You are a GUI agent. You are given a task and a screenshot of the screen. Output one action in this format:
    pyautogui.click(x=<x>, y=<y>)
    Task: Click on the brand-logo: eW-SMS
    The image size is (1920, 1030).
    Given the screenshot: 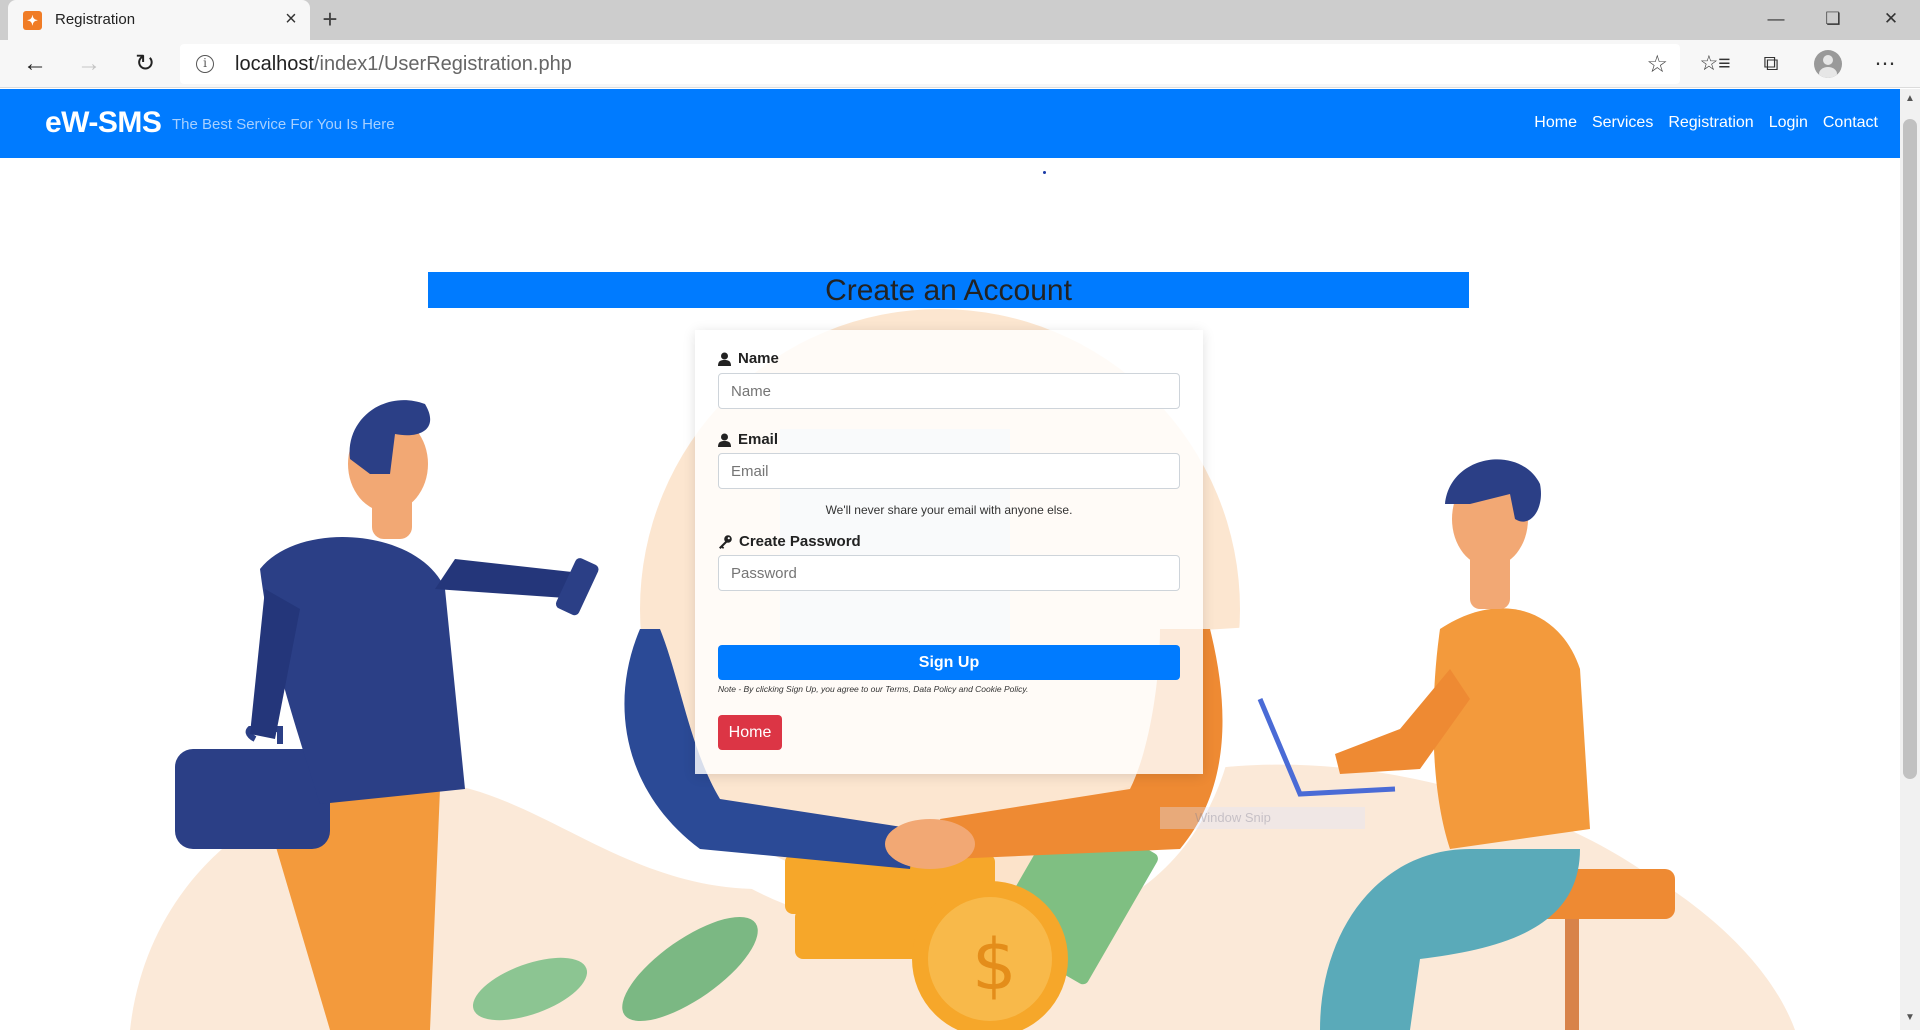 What is the action you would take?
    pyautogui.click(x=103, y=123)
    